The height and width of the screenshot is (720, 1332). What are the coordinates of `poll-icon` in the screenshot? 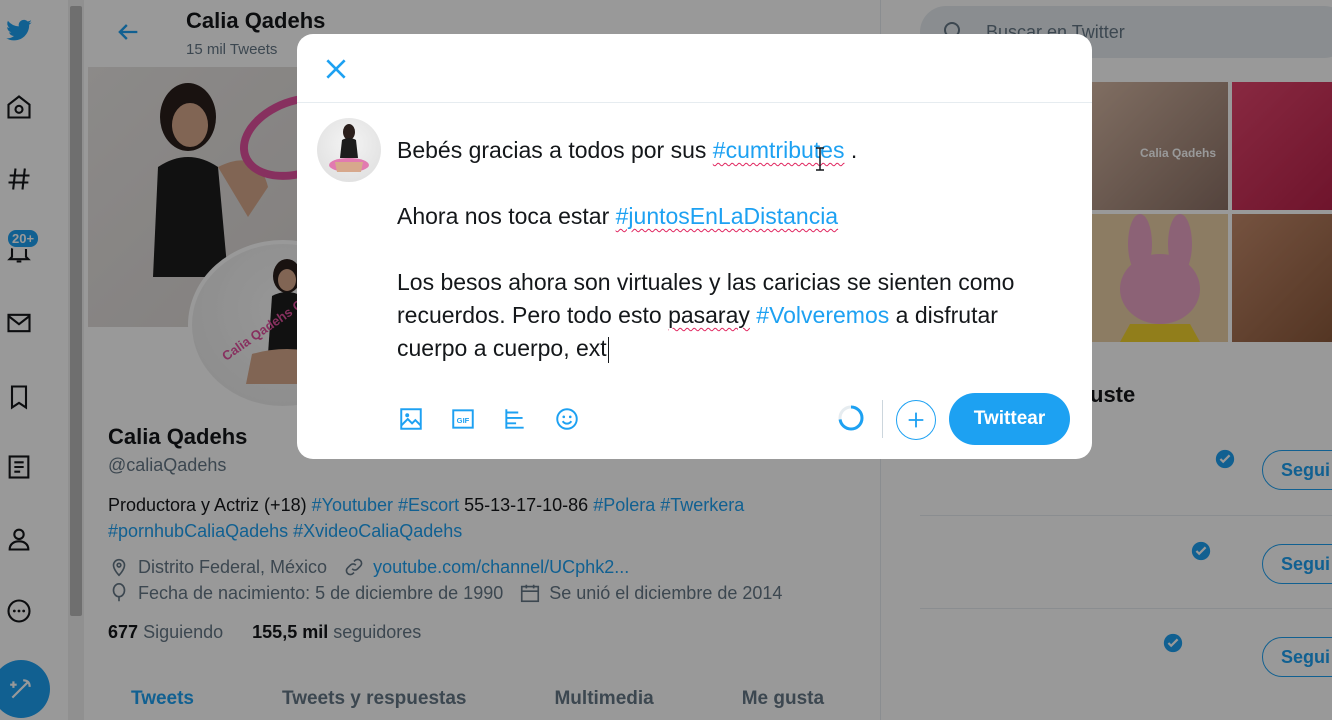 It's located at (514, 419).